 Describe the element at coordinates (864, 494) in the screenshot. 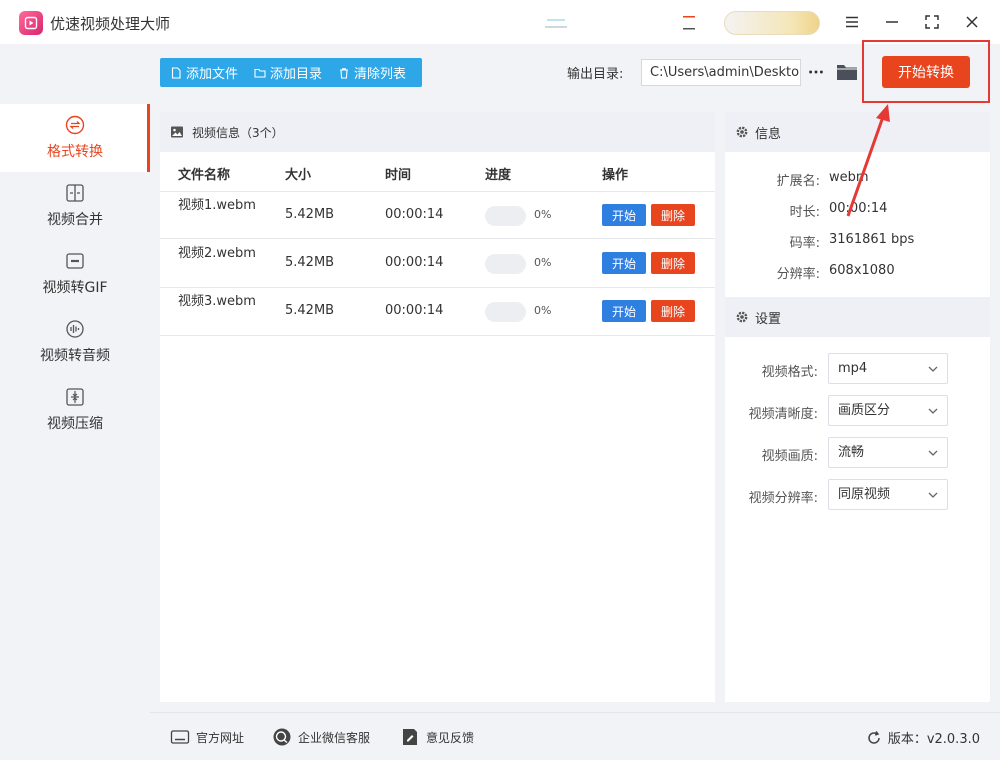

I see `resolution-select-value: 同原视频` at that location.